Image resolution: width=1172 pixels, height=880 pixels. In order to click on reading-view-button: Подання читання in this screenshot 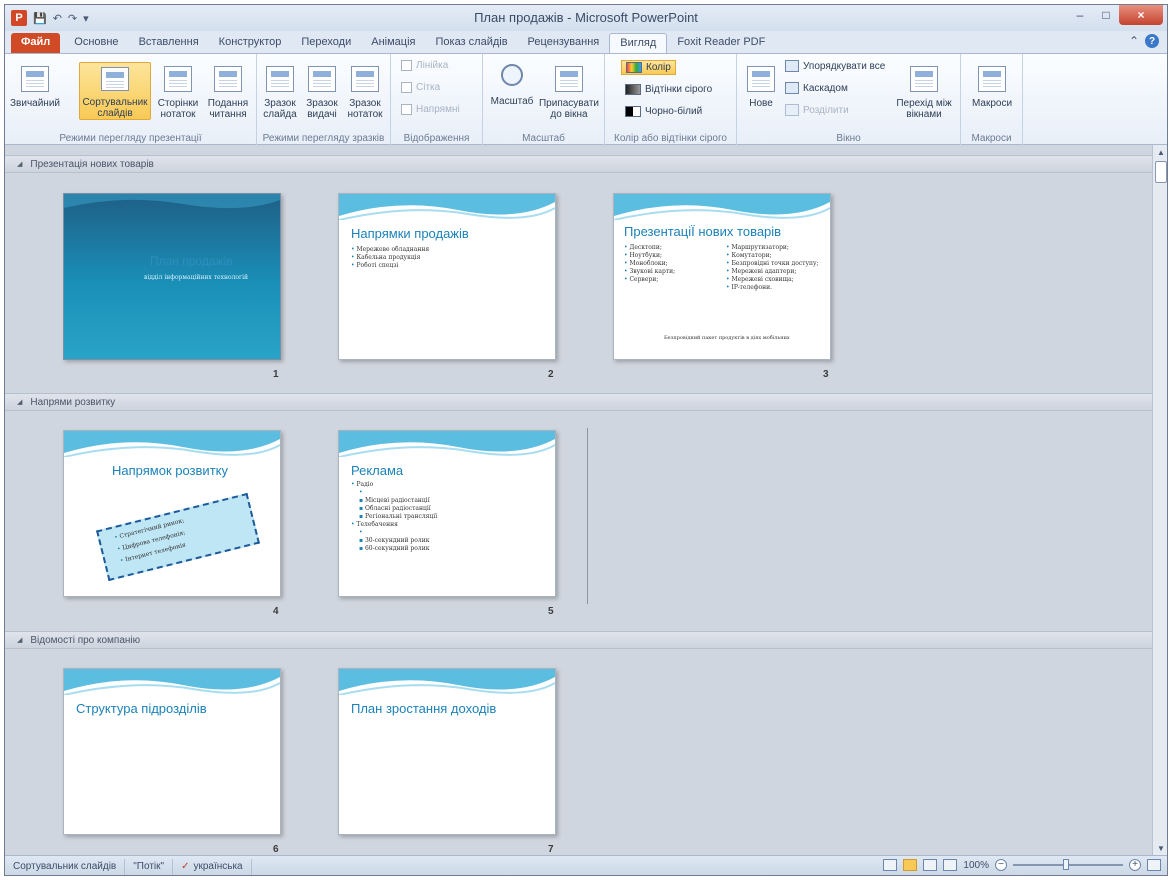, I will do `click(228, 92)`.